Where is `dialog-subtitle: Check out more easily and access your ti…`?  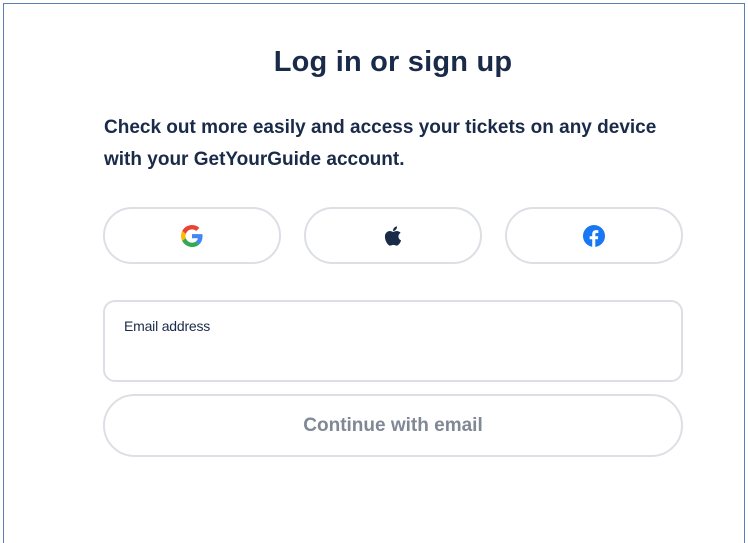
dialog-subtitle: Check out more easily and access your ti… is located at coordinates (380, 143).